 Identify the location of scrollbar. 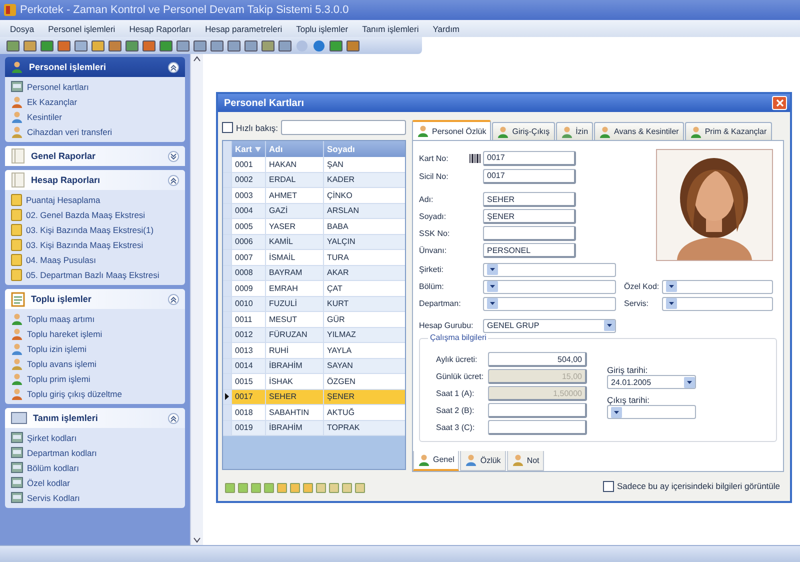
(196, 299).